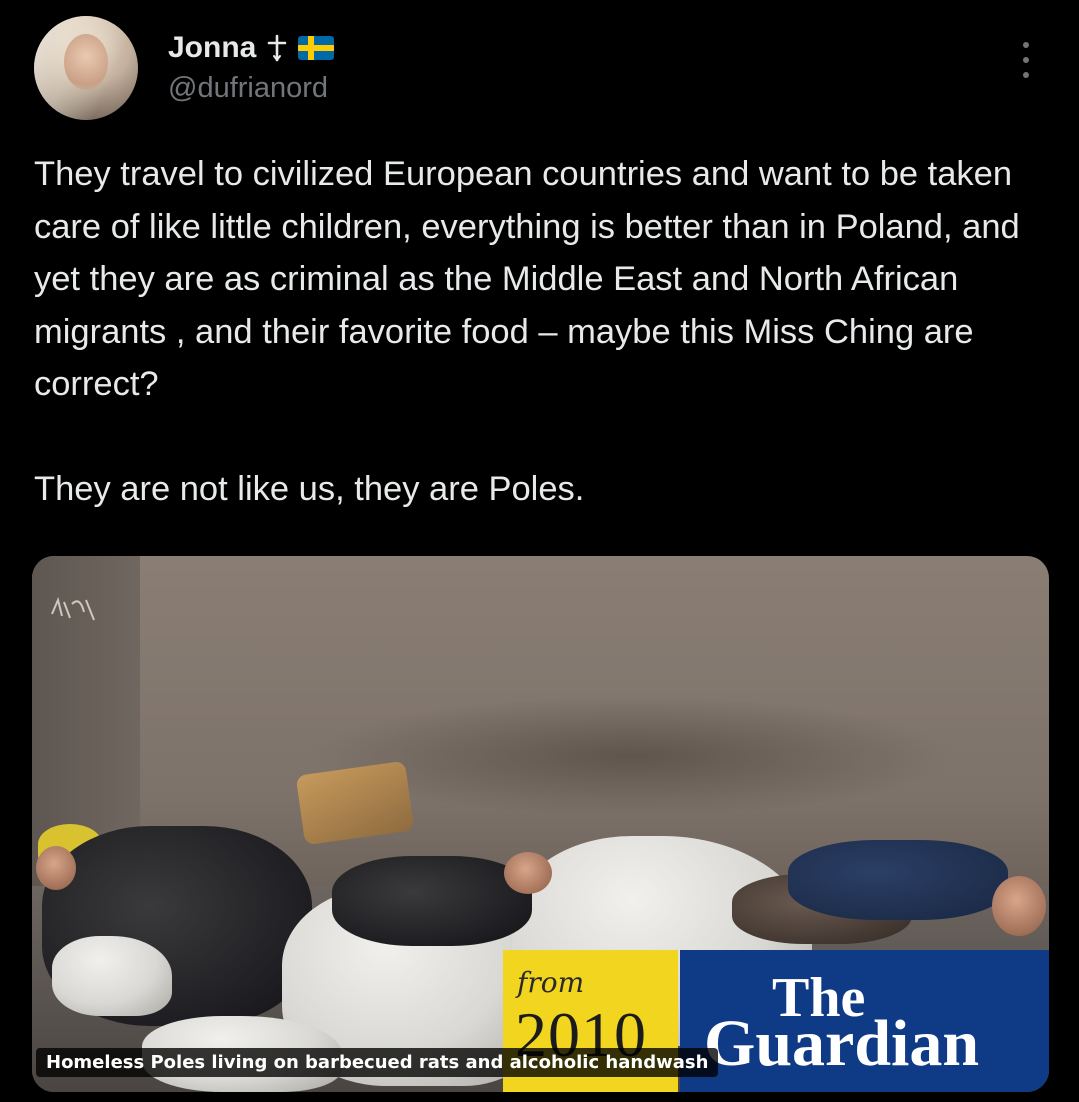 This screenshot has width=1079, height=1102. I want to click on avatar-face, so click(86, 62).